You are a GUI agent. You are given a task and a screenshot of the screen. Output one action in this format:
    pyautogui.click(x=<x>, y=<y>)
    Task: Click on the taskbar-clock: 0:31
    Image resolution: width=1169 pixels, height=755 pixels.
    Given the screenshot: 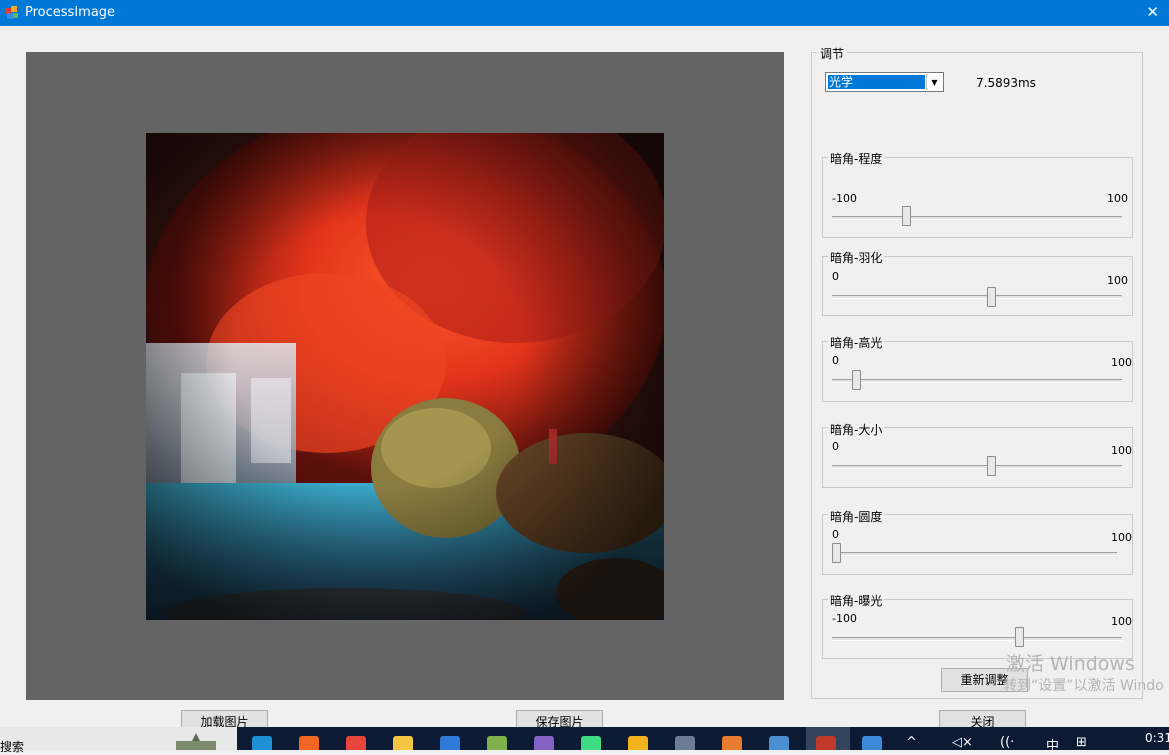 What is the action you would take?
    pyautogui.click(x=1157, y=738)
    